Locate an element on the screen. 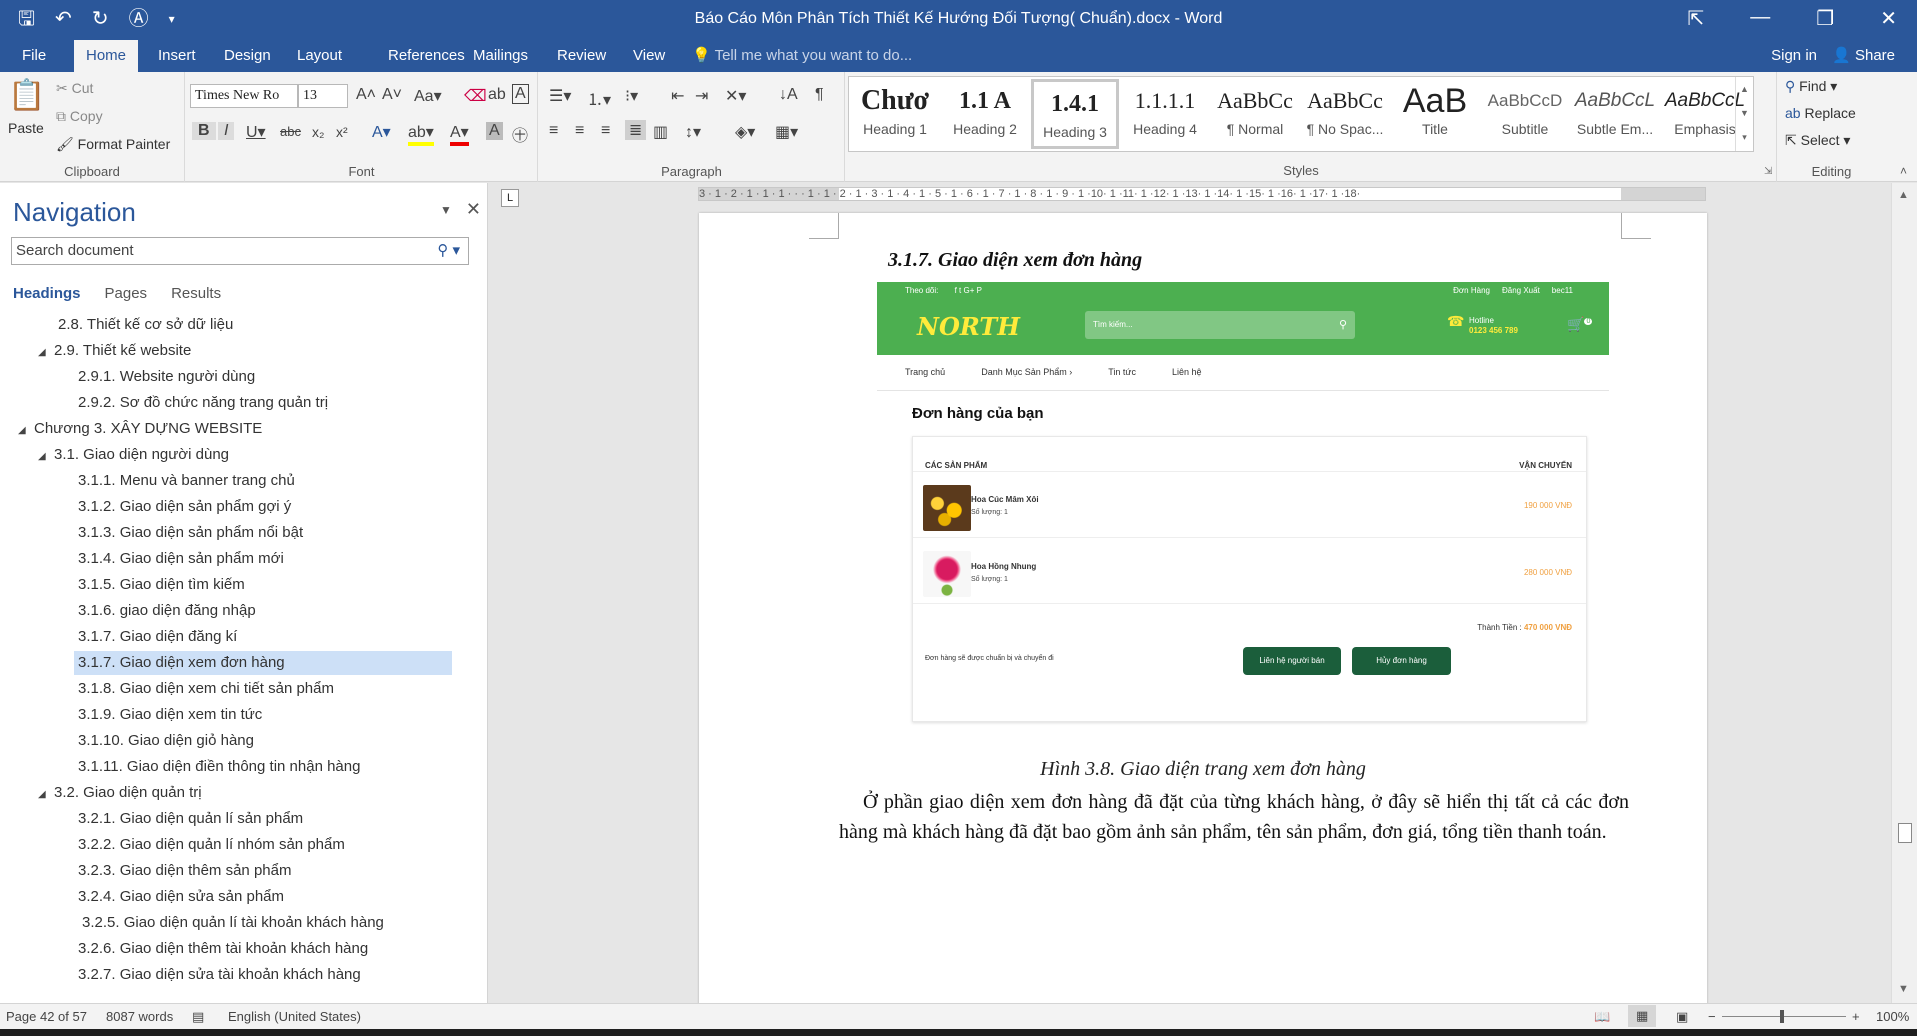 This screenshot has height=1036, width=1917. nav-heading-item: 2.8. Thiết kế cơ sở dữ liệu is located at coordinates (145, 325).